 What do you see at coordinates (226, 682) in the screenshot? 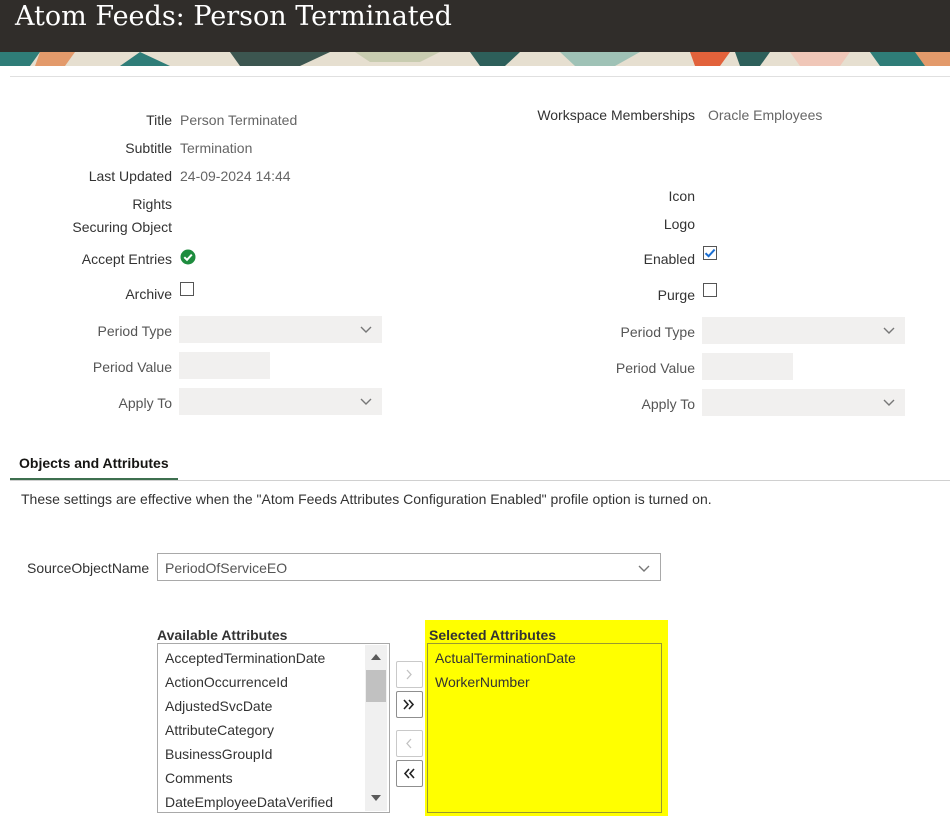
I see `list-item: ActionOccurrenceId` at bounding box center [226, 682].